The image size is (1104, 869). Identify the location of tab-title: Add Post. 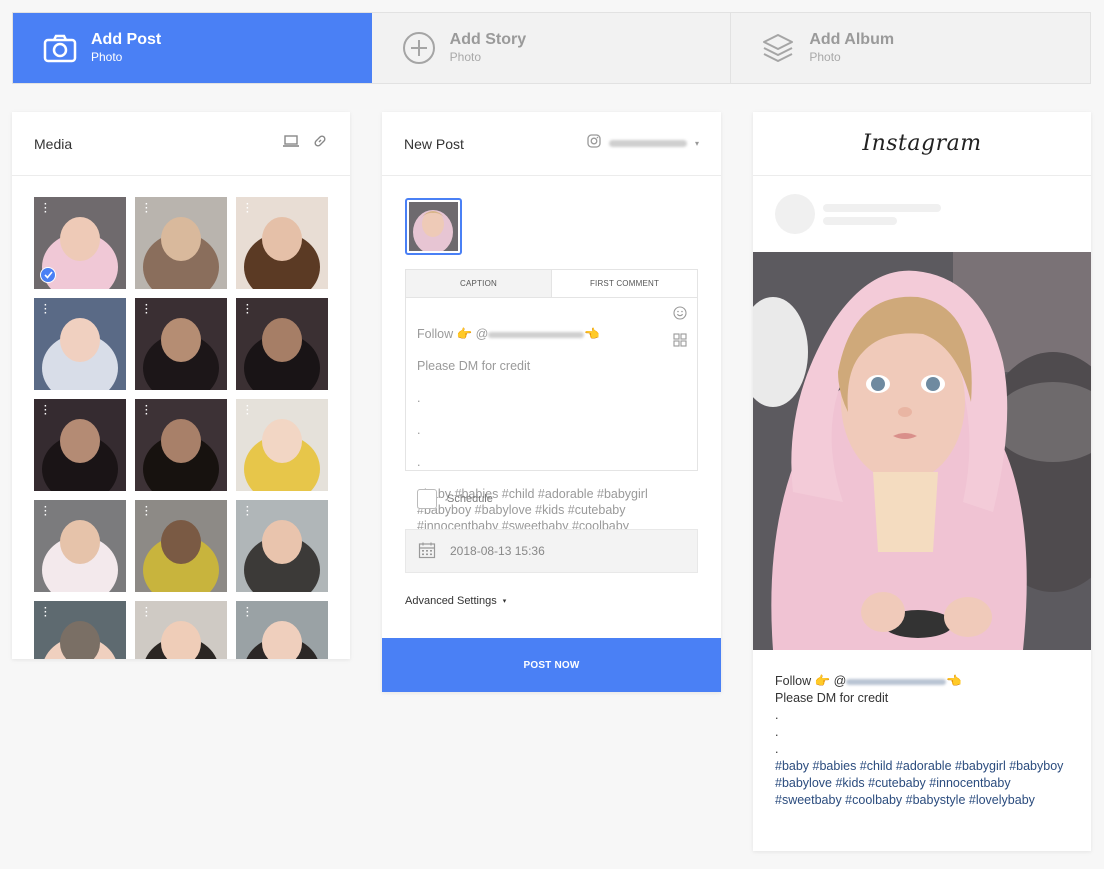
(126, 39).